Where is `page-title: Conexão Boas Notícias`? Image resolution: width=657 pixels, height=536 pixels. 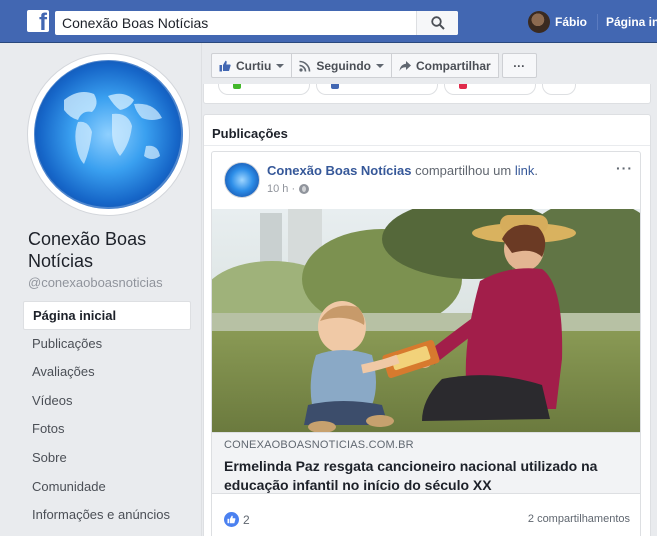 page-title: Conexão Boas Notícias is located at coordinates (87, 250).